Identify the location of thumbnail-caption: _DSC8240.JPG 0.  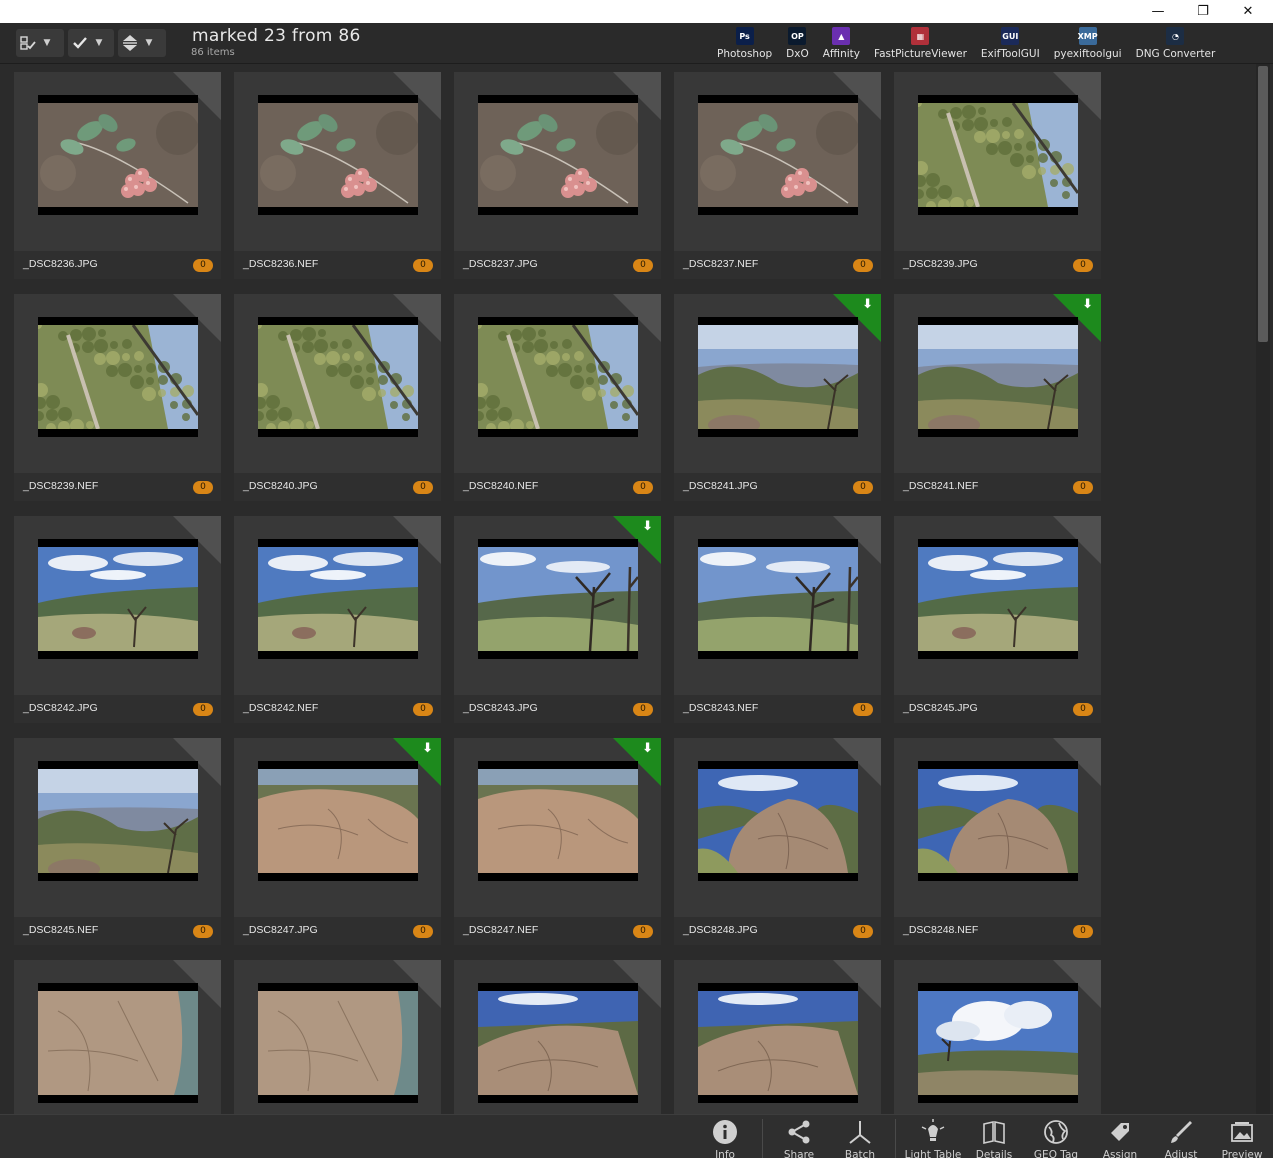
(337, 487).